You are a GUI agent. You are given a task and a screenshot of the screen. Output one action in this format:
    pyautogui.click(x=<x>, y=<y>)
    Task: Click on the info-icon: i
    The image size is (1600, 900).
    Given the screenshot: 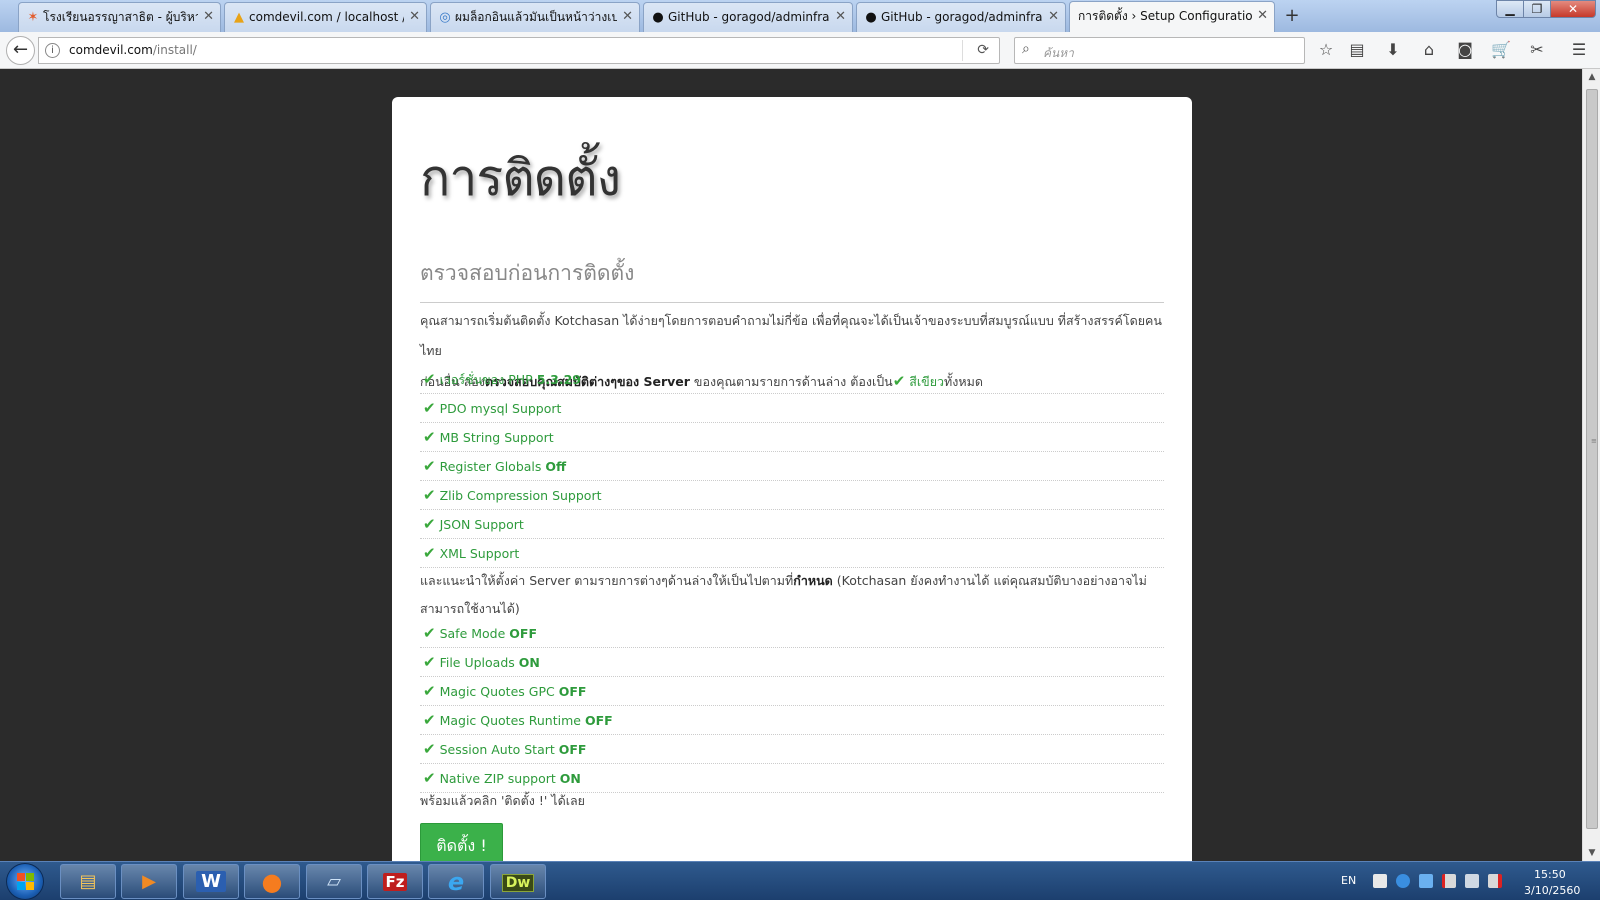 What is the action you would take?
    pyautogui.click(x=52, y=50)
    